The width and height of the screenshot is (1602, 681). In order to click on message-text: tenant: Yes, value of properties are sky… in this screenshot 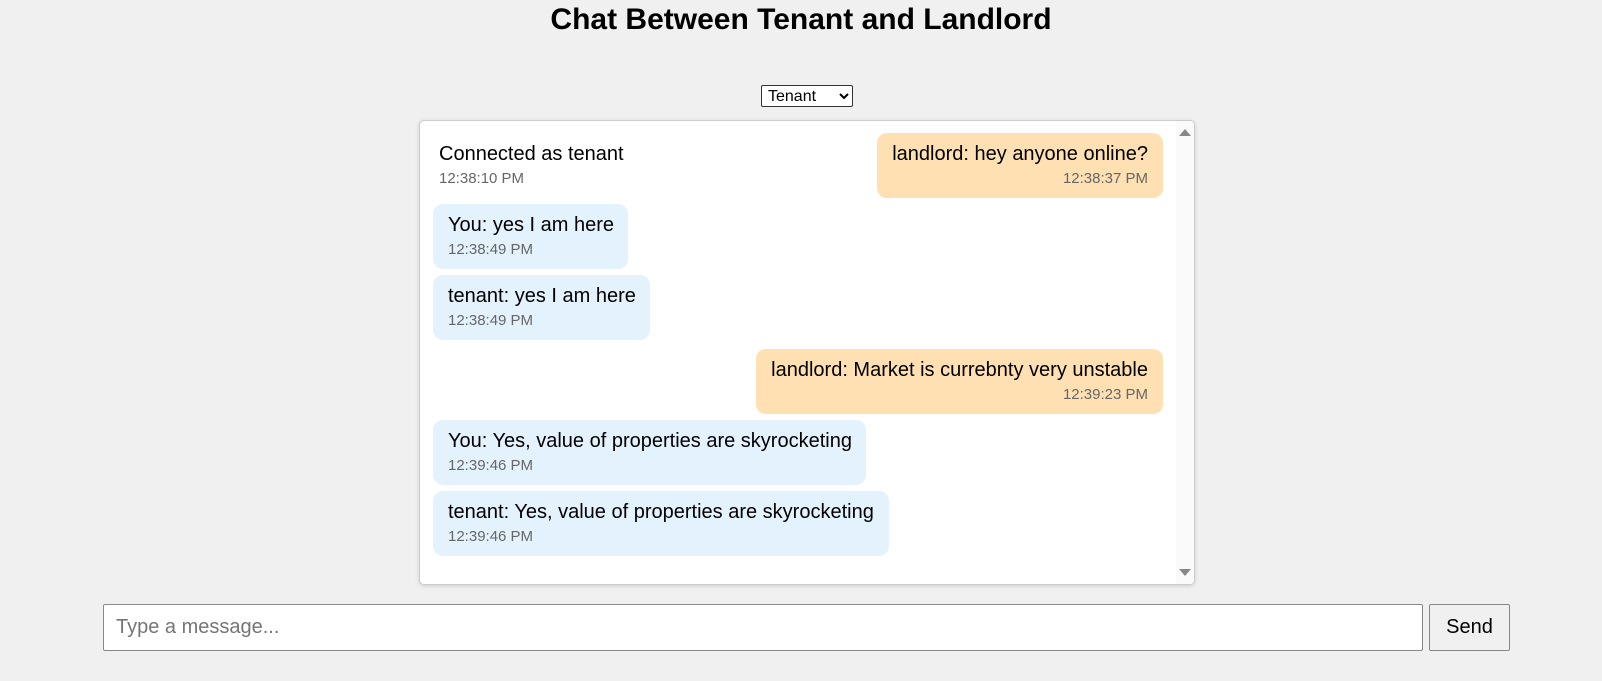, I will do `click(661, 512)`.